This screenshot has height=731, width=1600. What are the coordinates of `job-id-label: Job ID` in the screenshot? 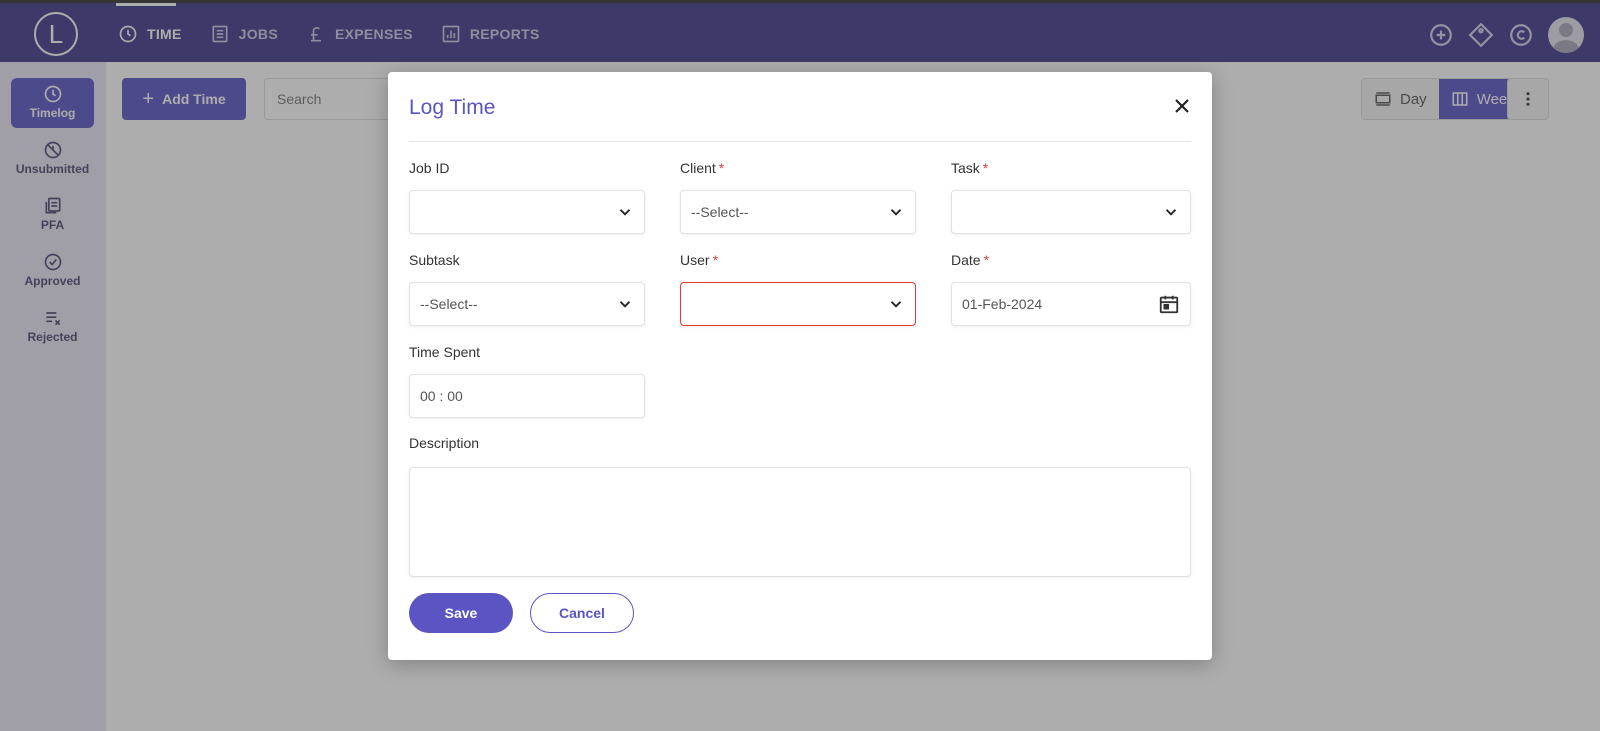 It's located at (429, 168).